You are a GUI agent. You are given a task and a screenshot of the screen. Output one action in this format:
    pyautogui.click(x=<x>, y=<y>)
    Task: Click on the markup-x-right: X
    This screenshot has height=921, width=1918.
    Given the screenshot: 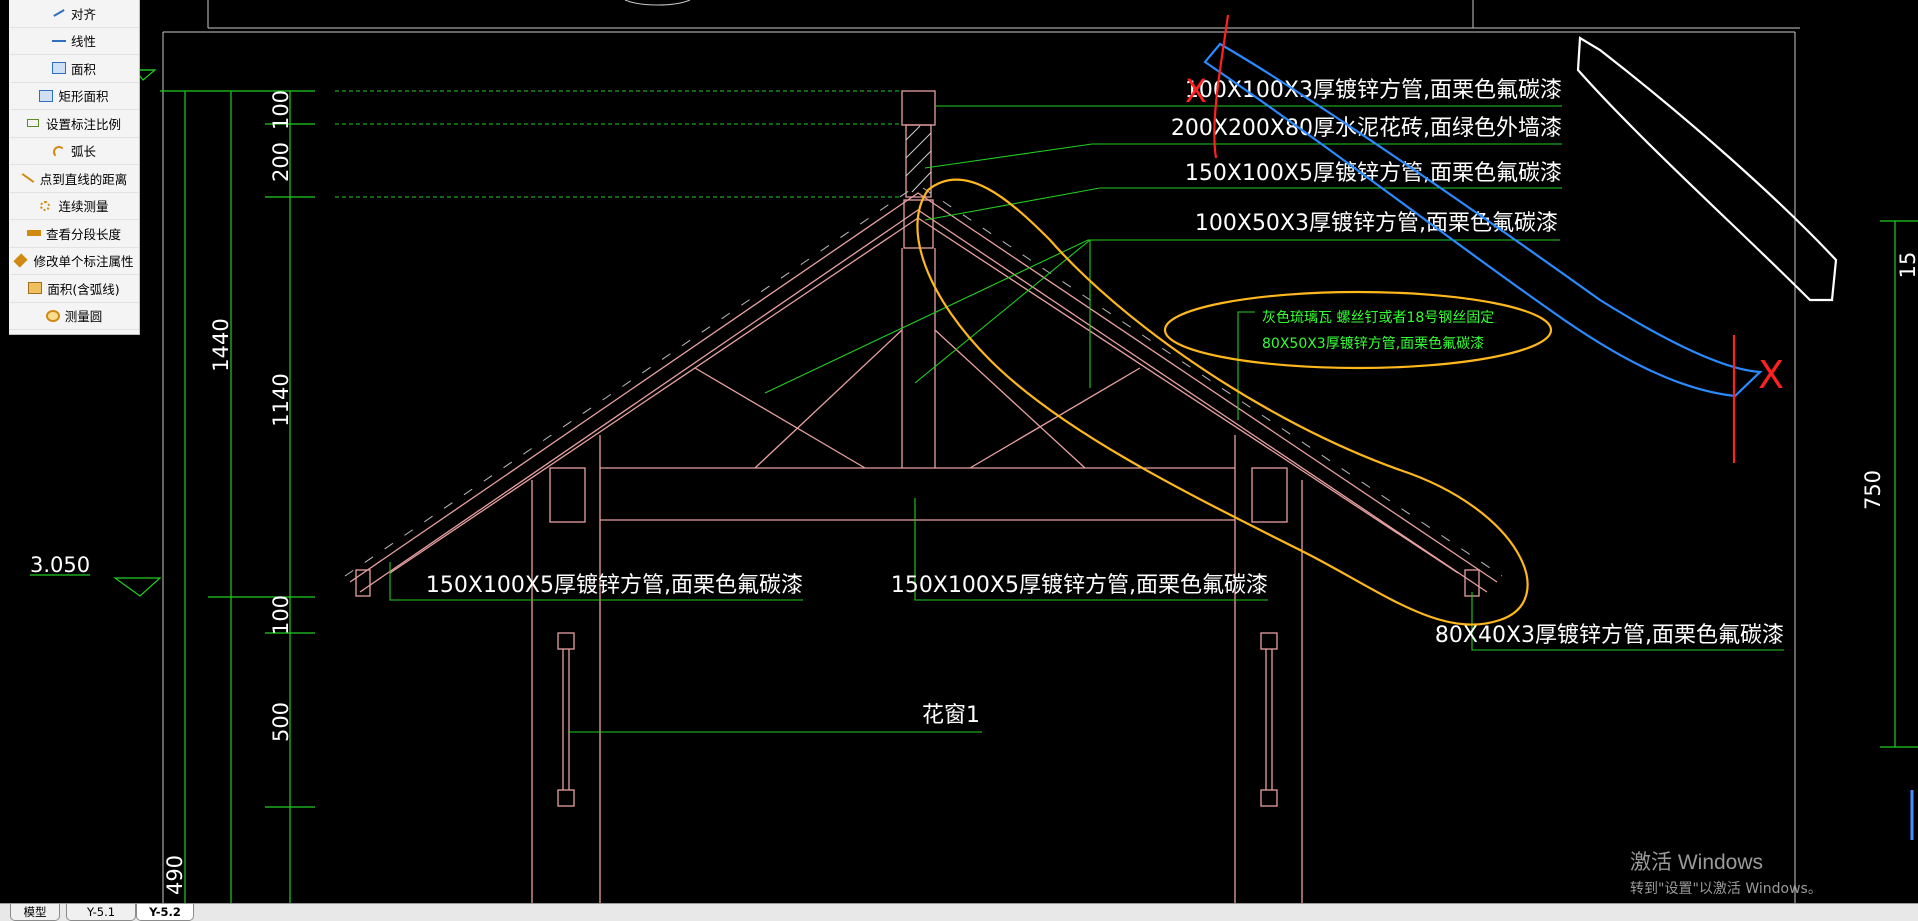 What is the action you would take?
    pyautogui.click(x=1771, y=375)
    